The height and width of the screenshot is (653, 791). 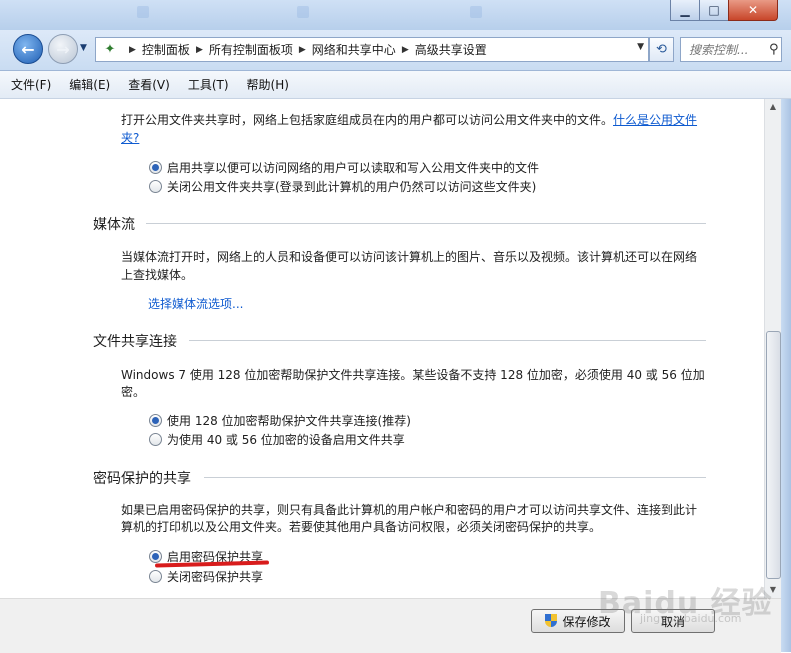 What do you see at coordinates (83, 48) in the screenshot?
I see `recent-pages-dropdown-icon: ▼` at bounding box center [83, 48].